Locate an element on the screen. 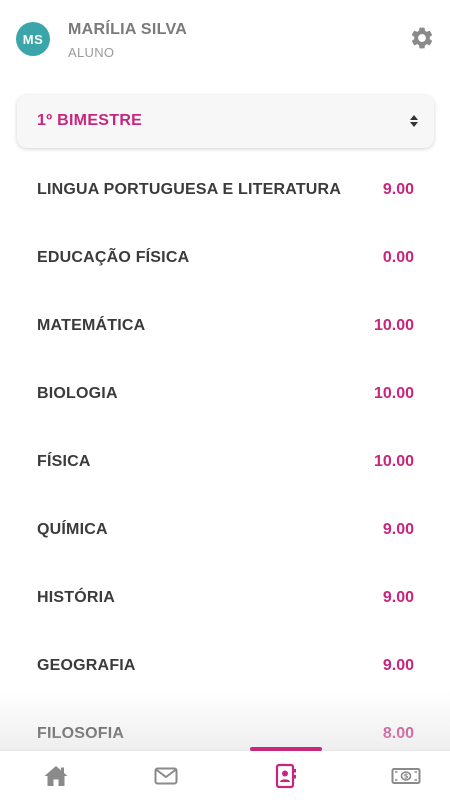  subject-name: EDUCAÇÃO FÍSICA is located at coordinates (113, 257).